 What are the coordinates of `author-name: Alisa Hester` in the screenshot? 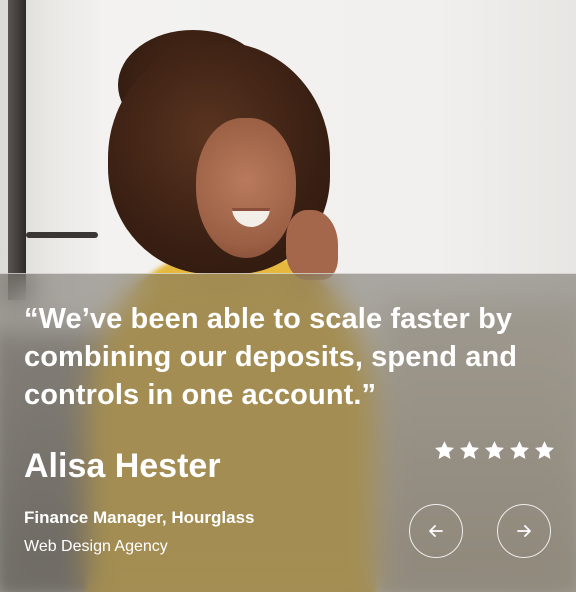 It's located at (122, 466).